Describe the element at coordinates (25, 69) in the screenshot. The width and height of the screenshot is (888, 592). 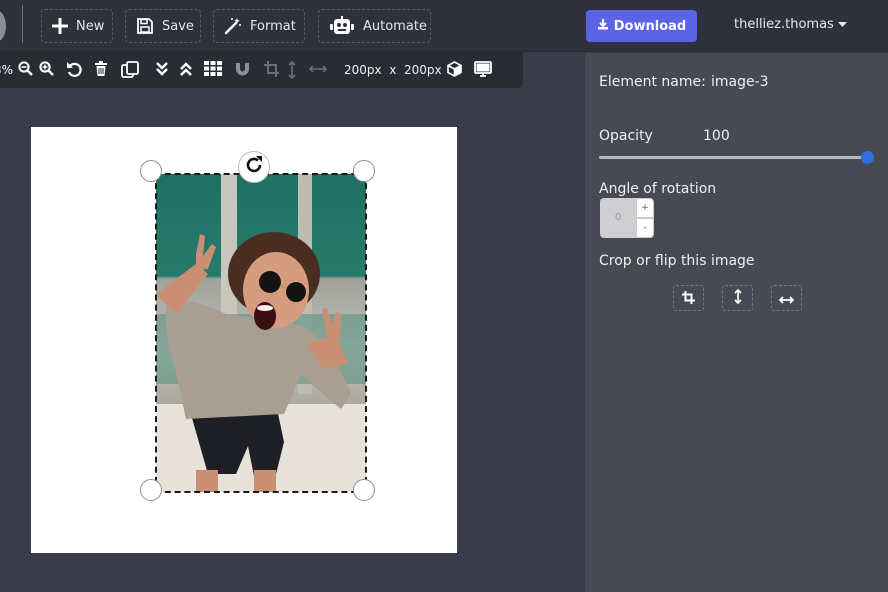
I see `zoom-out-icon` at that location.